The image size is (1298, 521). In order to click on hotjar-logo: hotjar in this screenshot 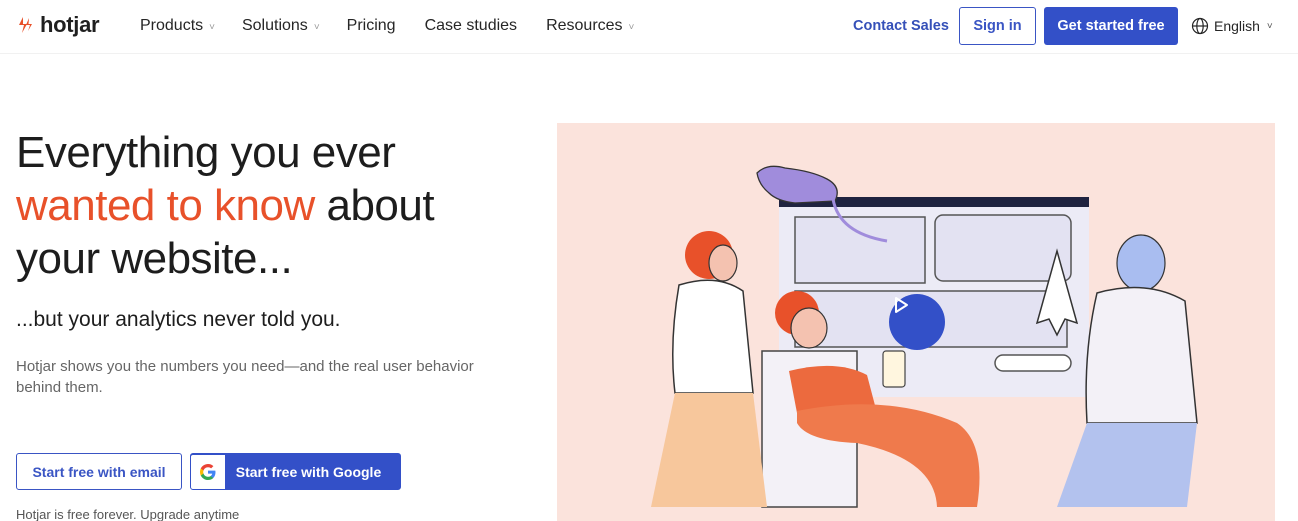, I will do `click(58, 25)`.